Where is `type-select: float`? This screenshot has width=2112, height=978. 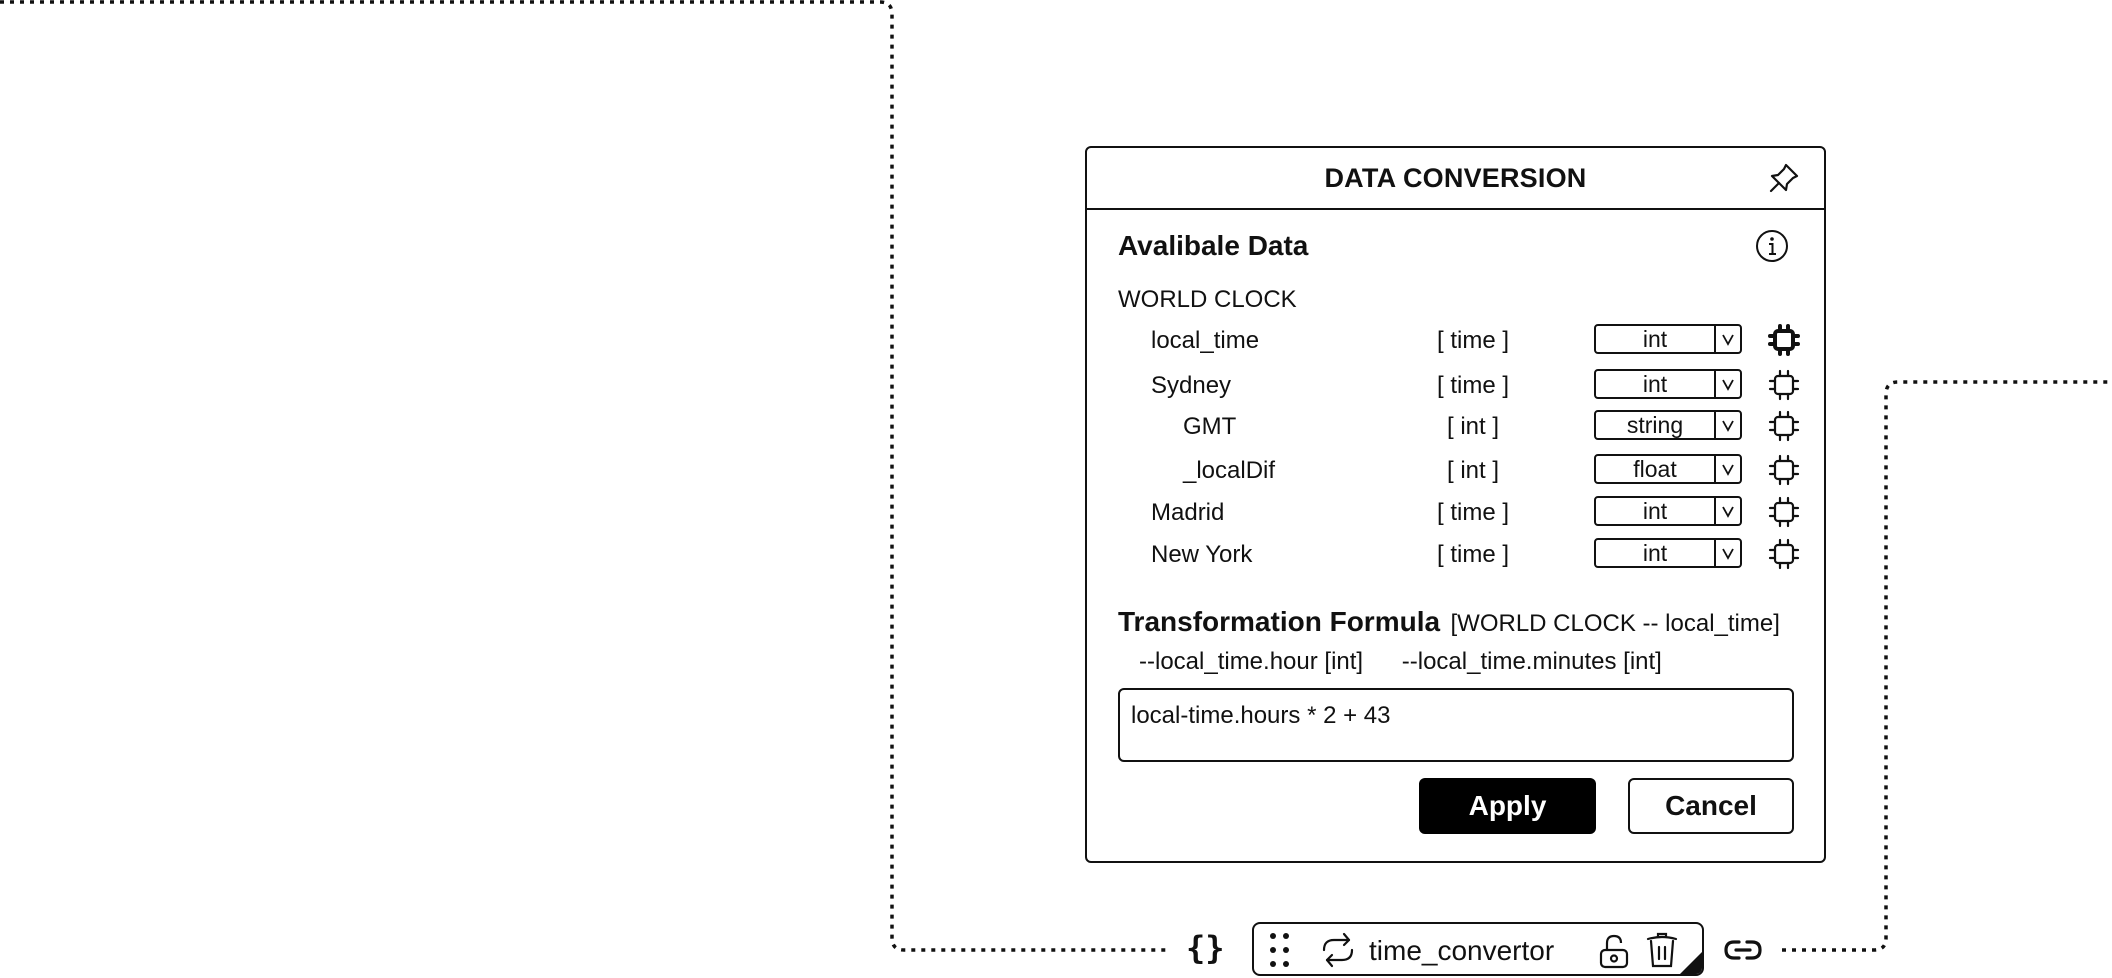 type-select: float is located at coordinates (1668, 469).